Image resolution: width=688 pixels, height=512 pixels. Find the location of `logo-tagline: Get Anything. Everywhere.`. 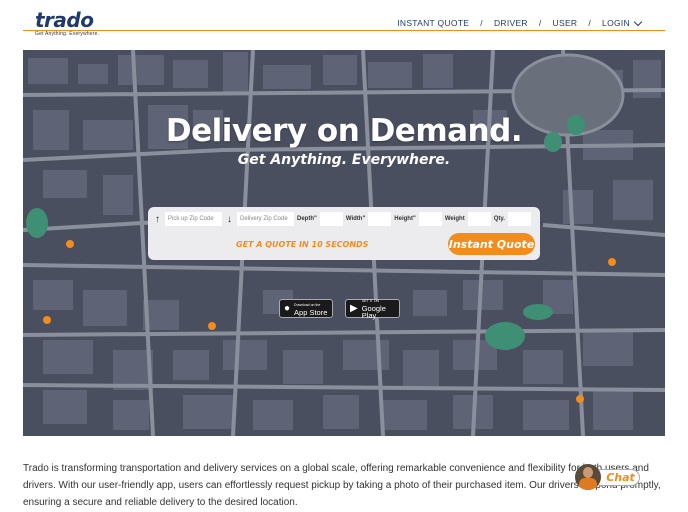

logo-tagline: Get Anything. Everywhere. is located at coordinates (67, 34).